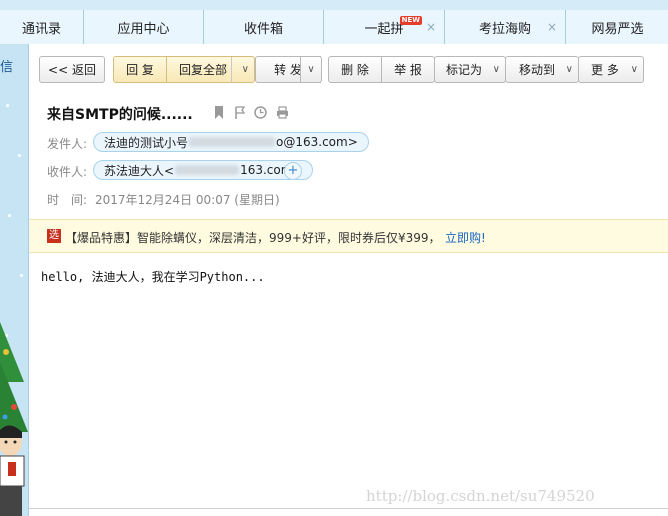 The height and width of the screenshot is (516, 668). I want to click on delete-button: 删 除, so click(355, 69).